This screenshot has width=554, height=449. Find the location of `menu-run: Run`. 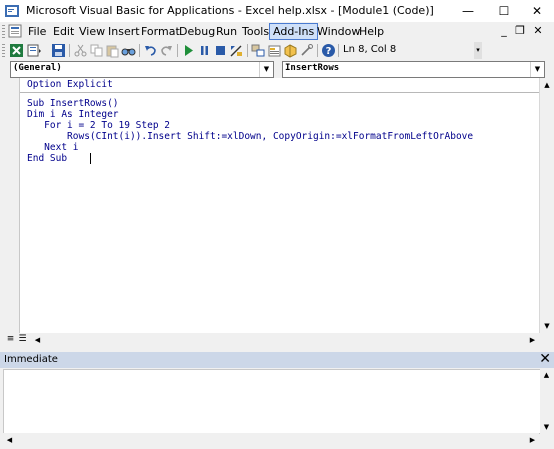

menu-run: Run is located at coordinates (226, 31).